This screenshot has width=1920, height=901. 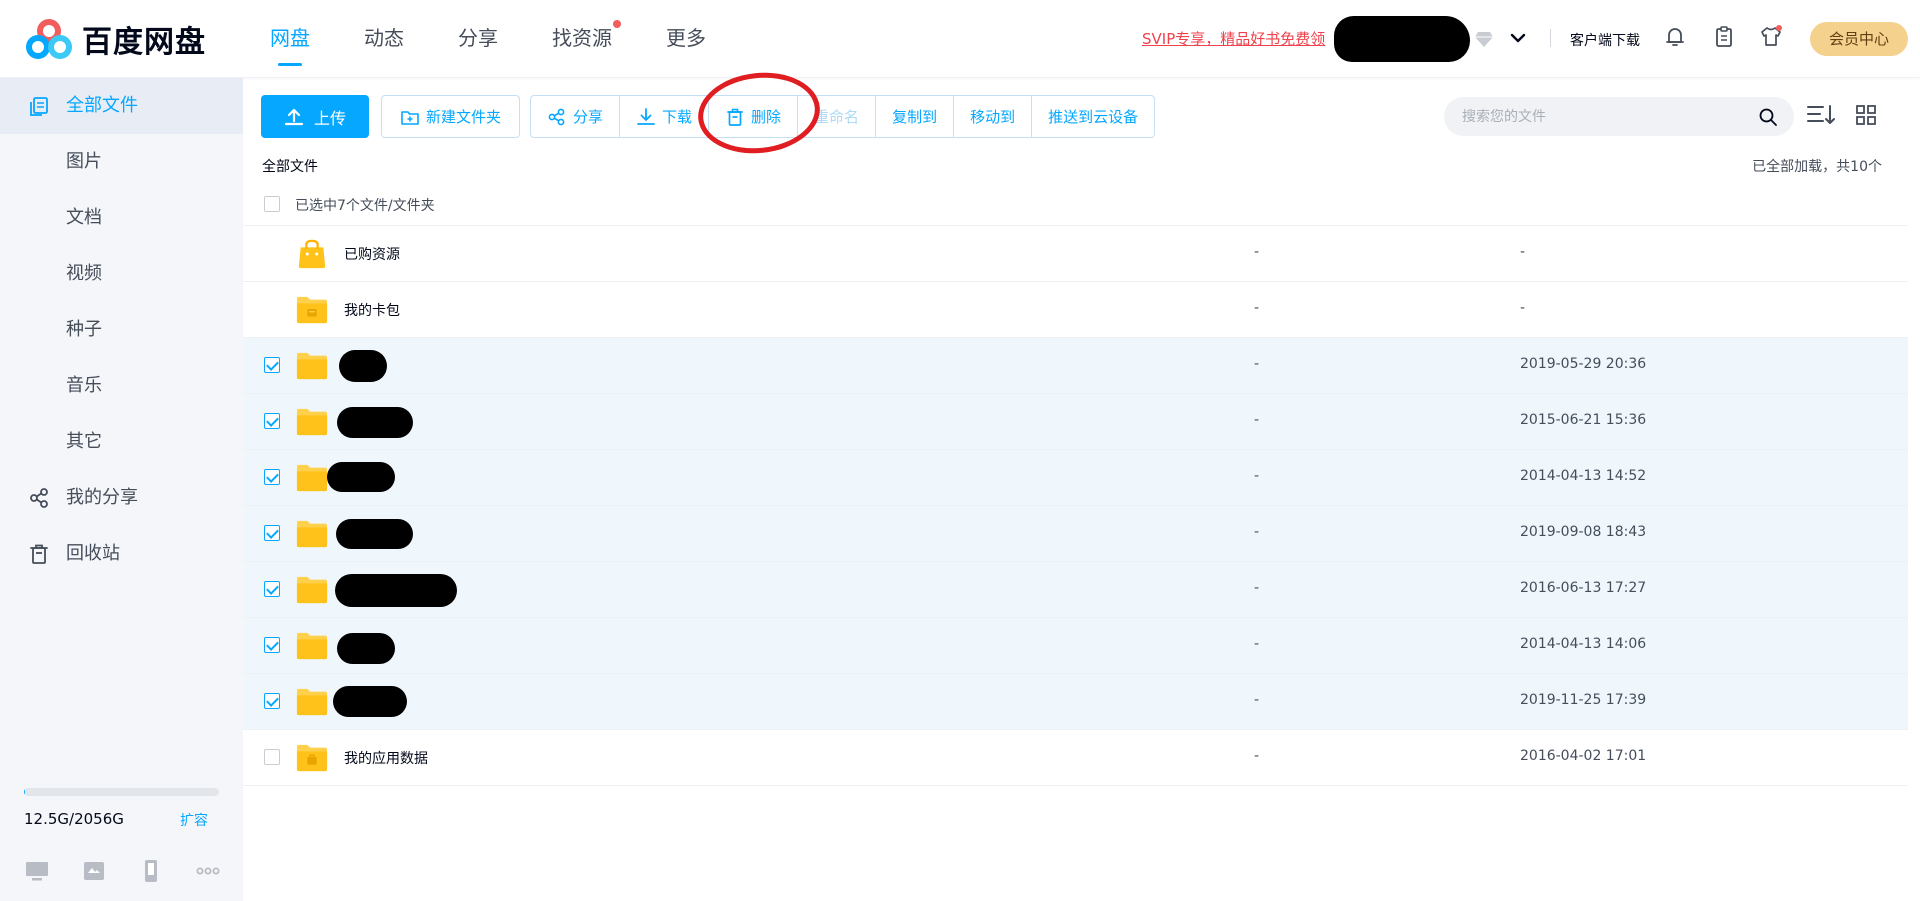 What do you see at coordinates (272, 204) in the screenshot?
I see `select-all-checkbox` at bounding box center [272, 204].